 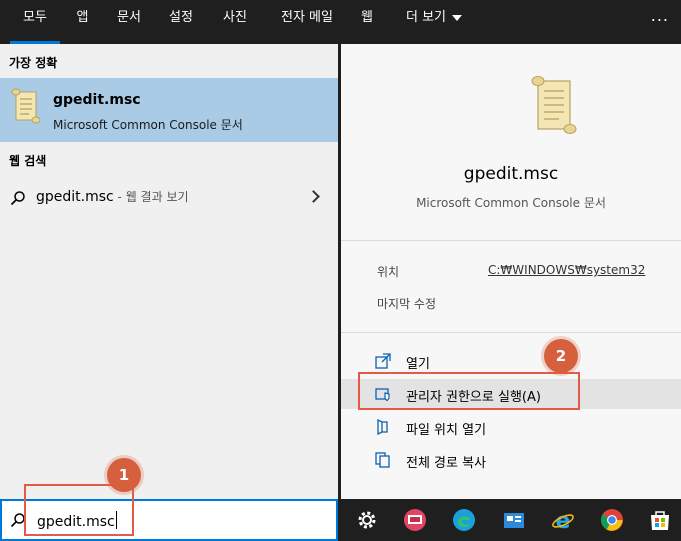 What do you see at coordinates (511, 203) in the screenshot?
I see `preview-desc: Microsoft Common Console 문서` at bounding box center [511, 203].